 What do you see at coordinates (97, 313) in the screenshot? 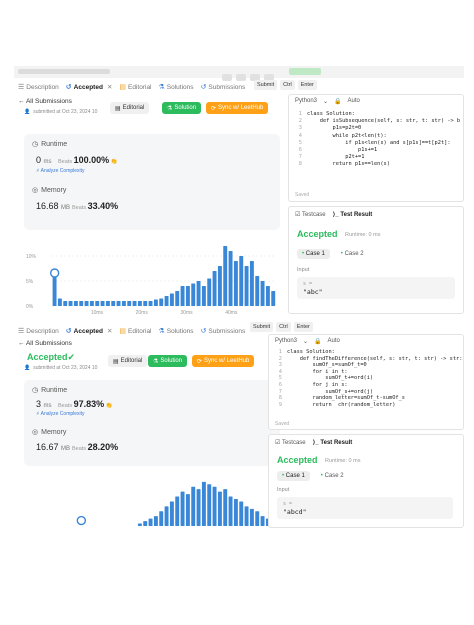
I see `x-tick-label: 10ms` at bounding box center [97, 313].